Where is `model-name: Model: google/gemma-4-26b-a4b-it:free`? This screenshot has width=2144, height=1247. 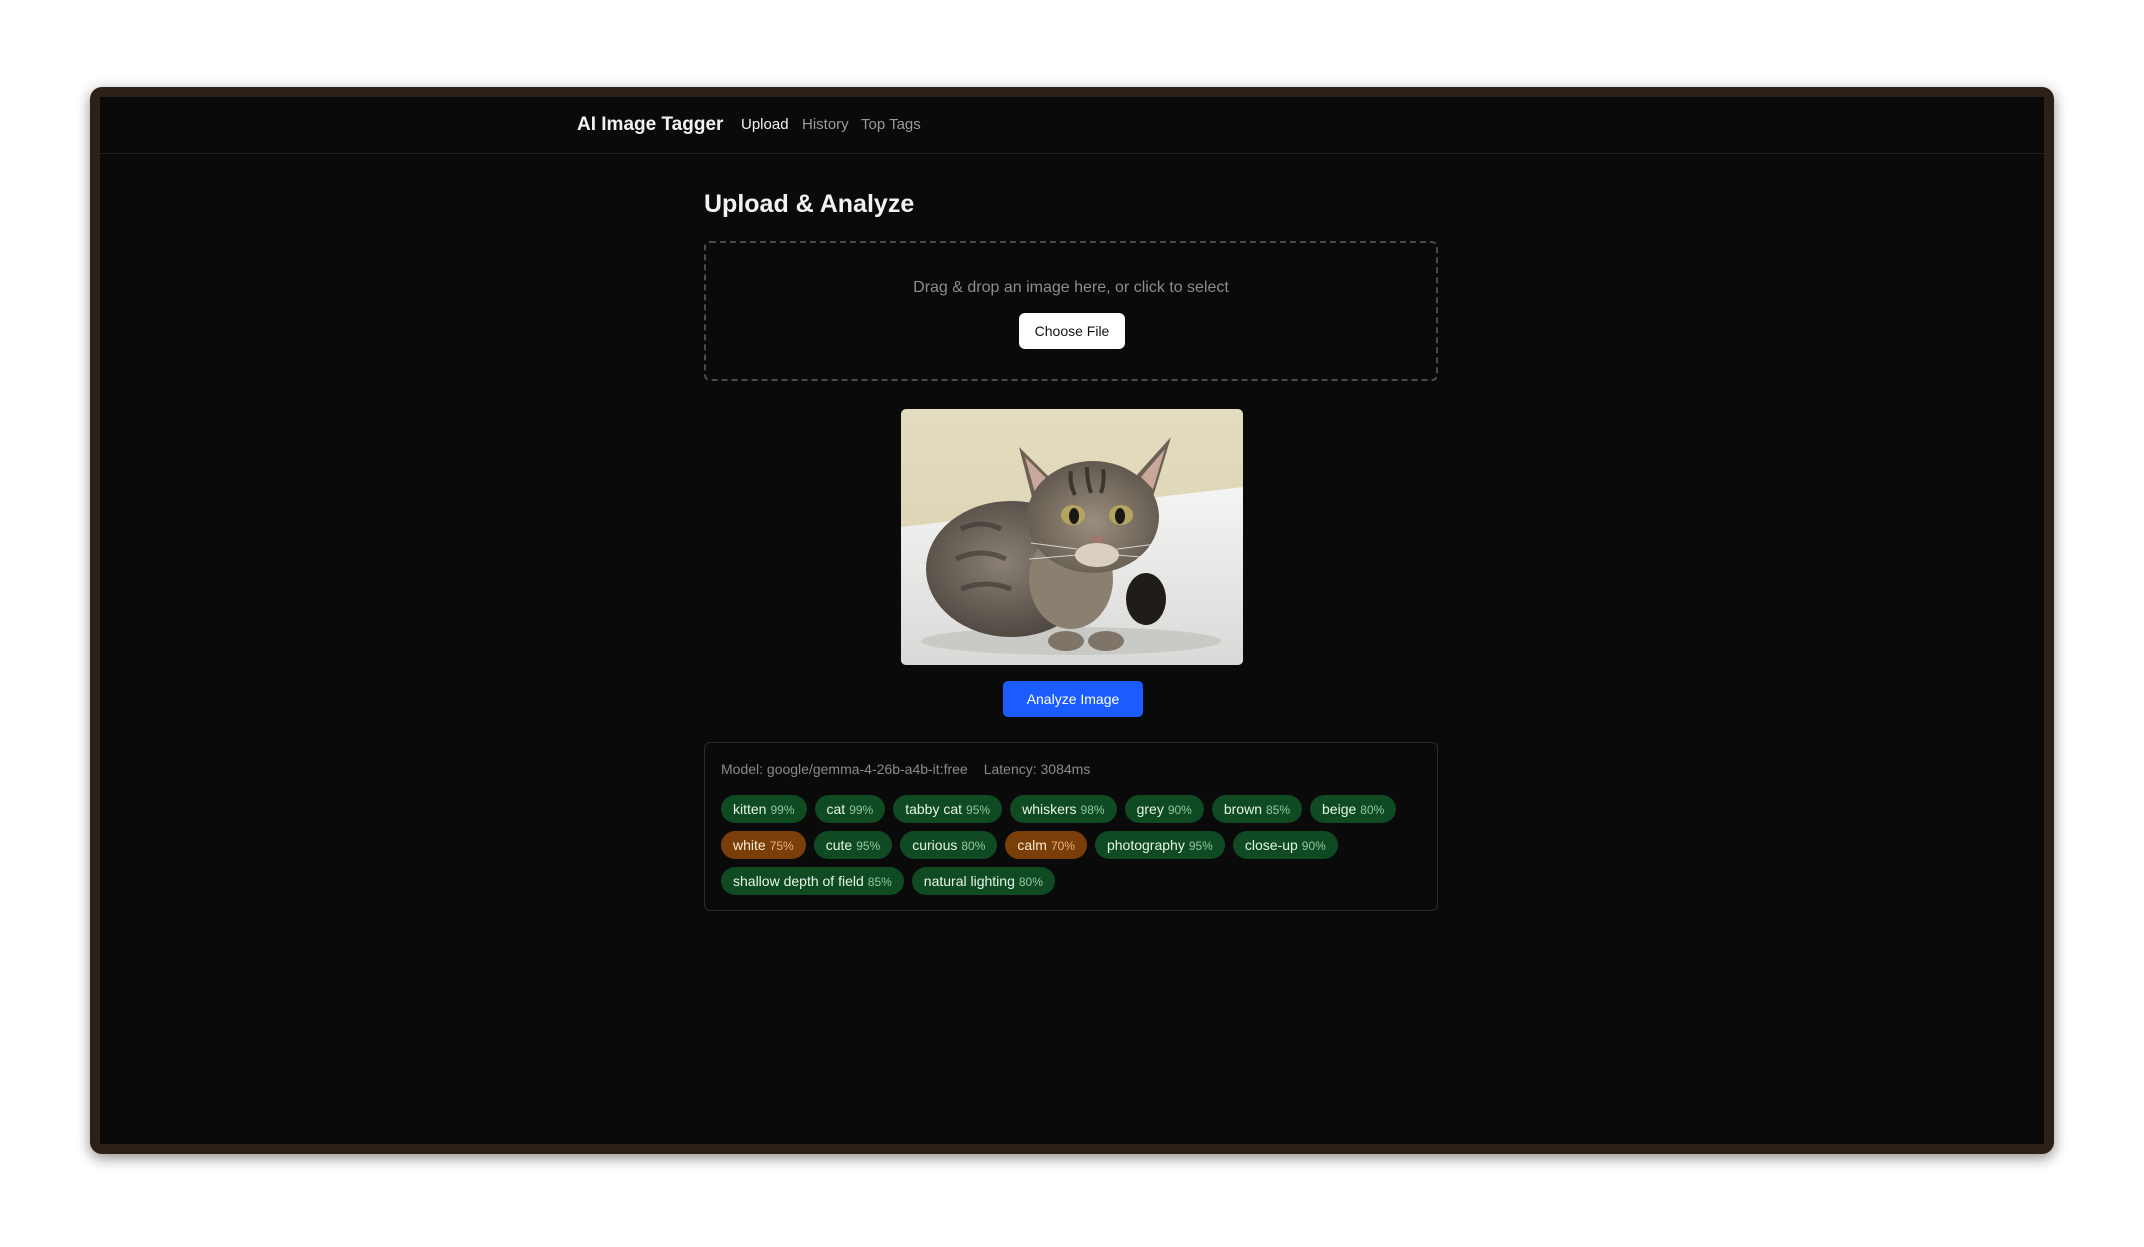
model-name: Model: google/gemma-4-26b-a4b-it:free is located at coordinates (844, 769).